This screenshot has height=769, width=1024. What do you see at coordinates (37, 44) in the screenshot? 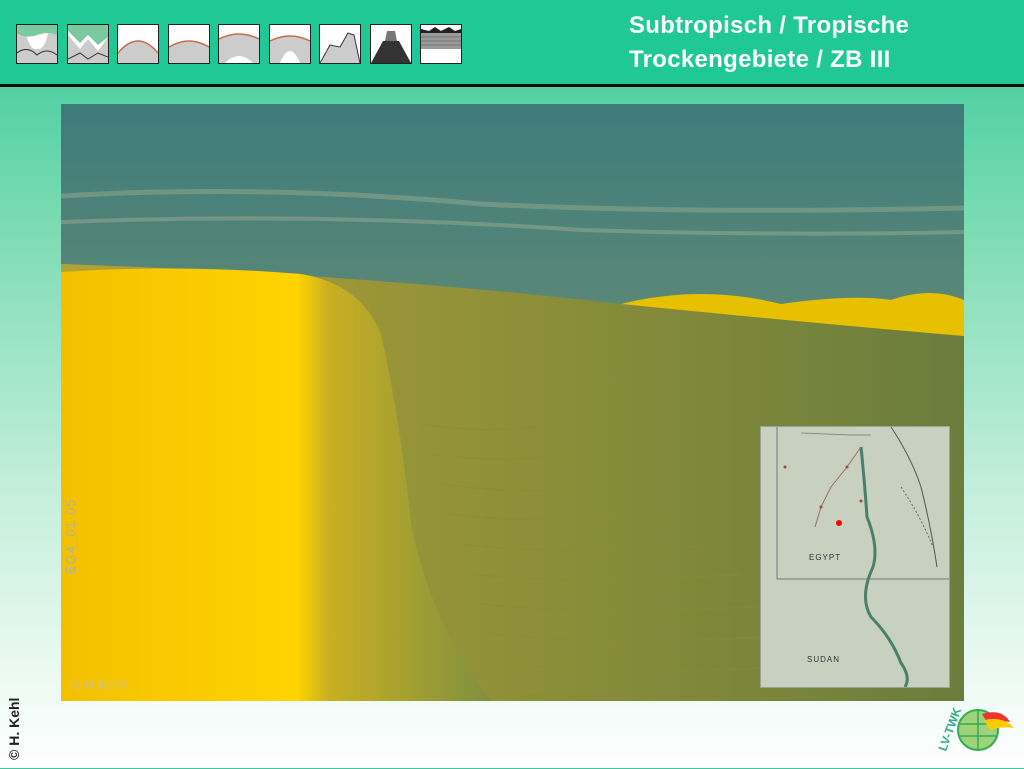
I see `zb-1-icon` at bounding box center [37, 44].